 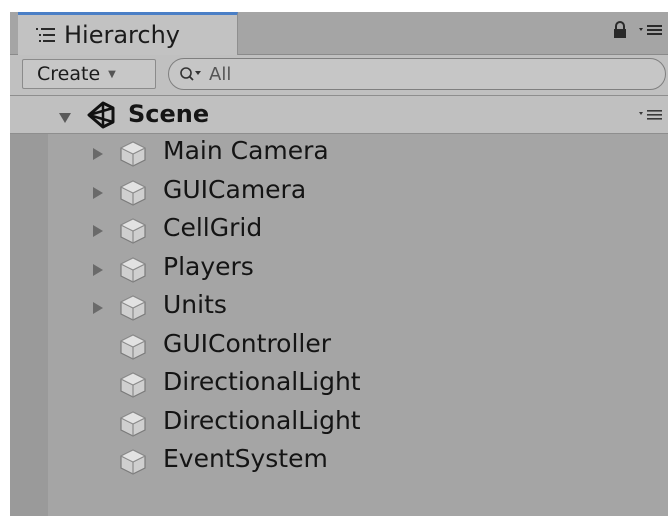 I want to click on lock-icon, so click(x=620, y=32).